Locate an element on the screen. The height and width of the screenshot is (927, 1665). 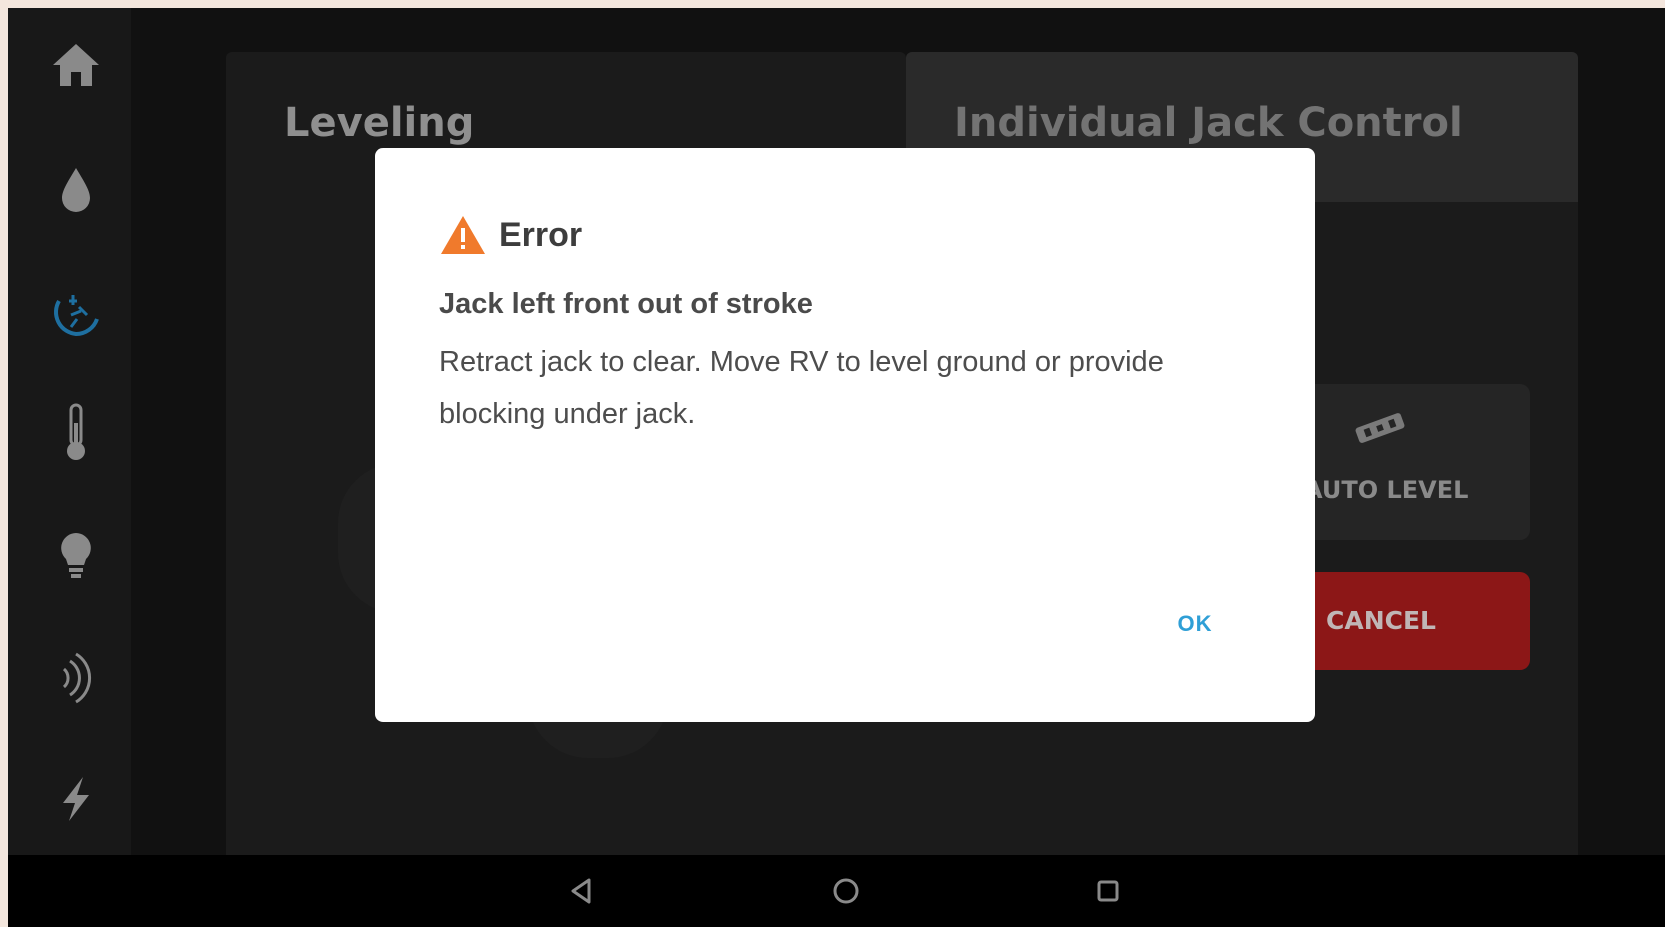
lightning-icon is located at coordinates (76, 799).